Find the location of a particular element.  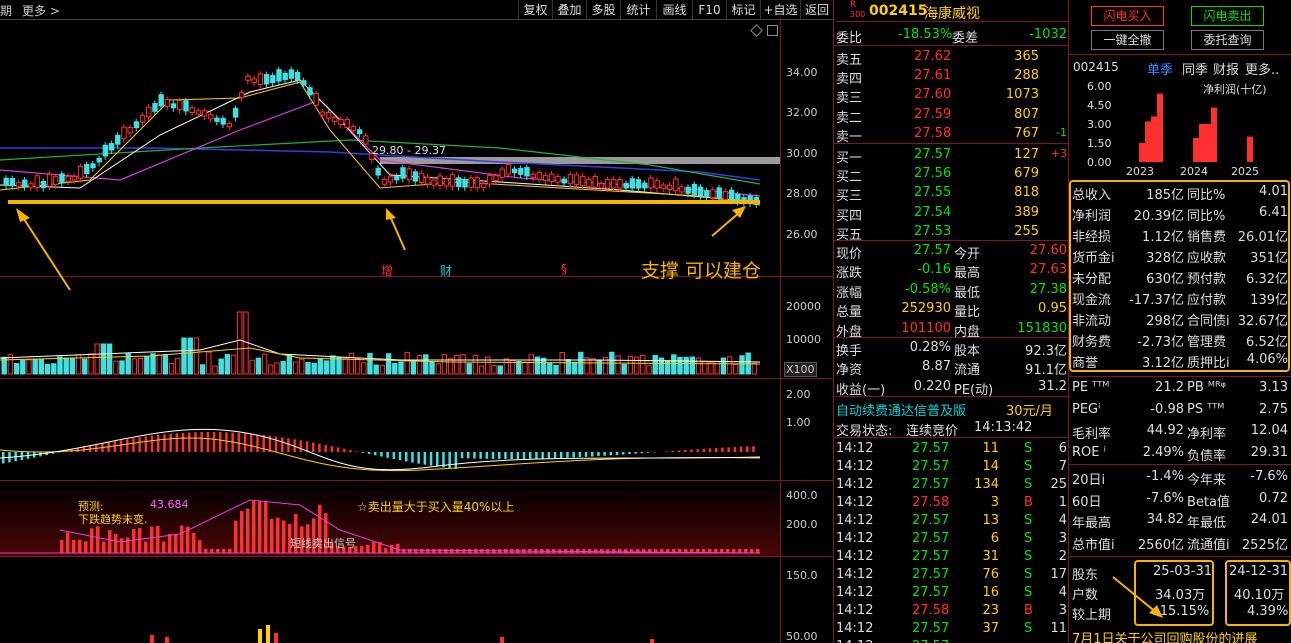

order-book-row: 买一 27.57 127 +3 is located at coordinates (951, 156).